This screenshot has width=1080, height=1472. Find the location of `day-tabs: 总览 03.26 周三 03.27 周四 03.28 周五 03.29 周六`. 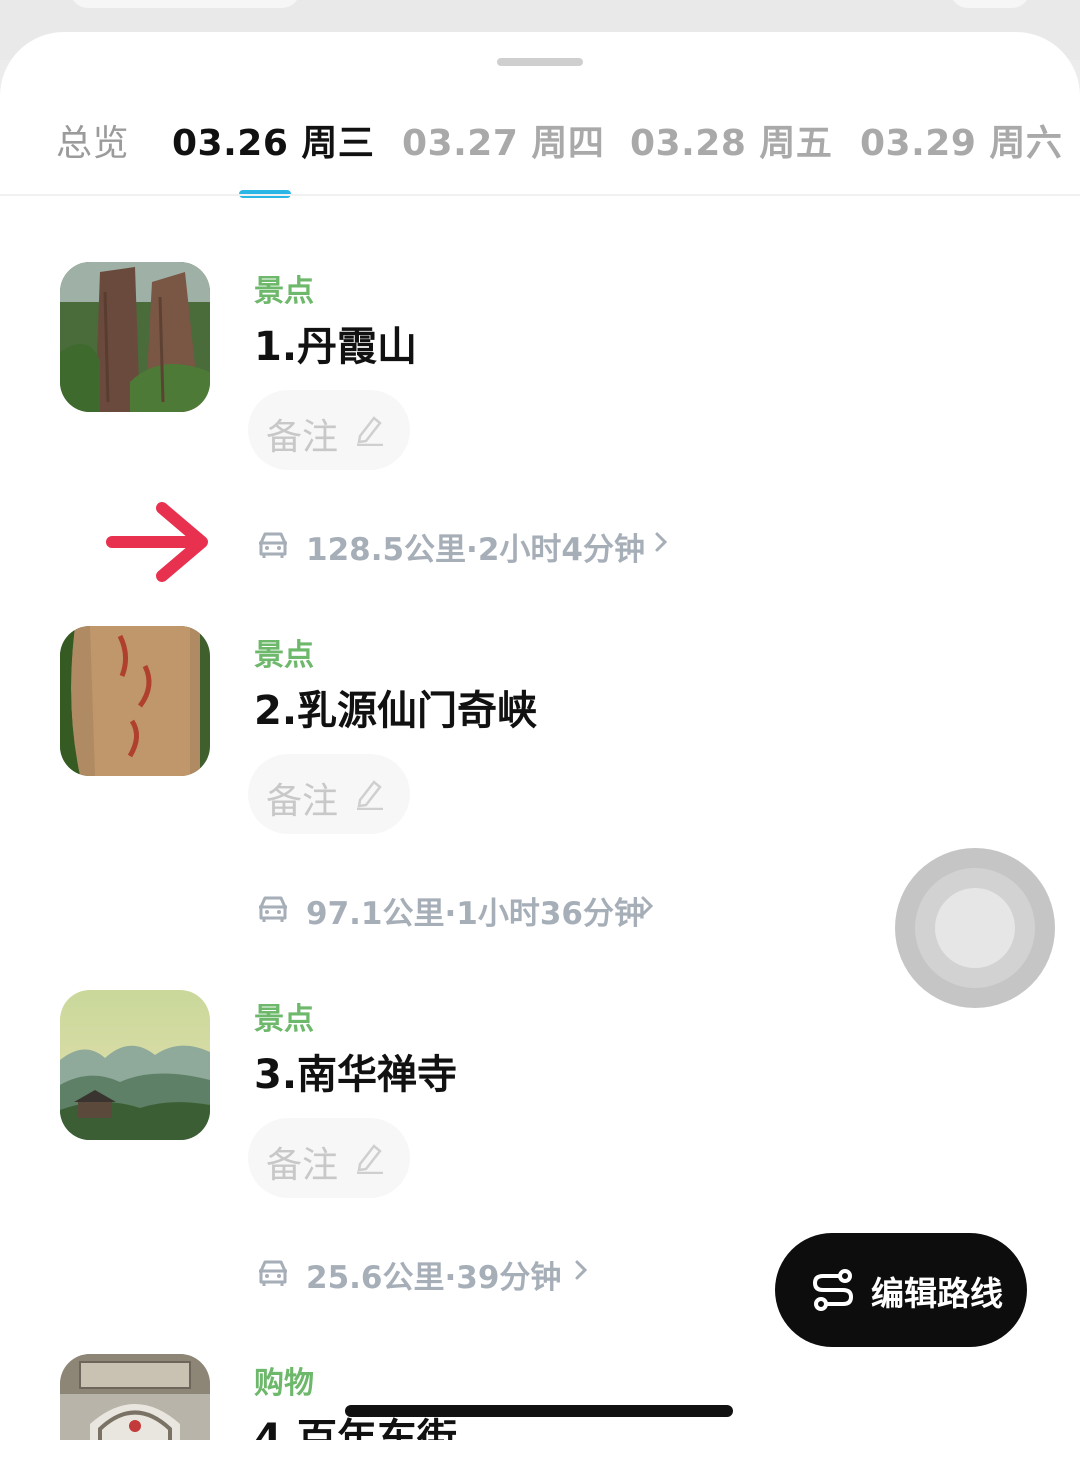

day-tabs: 总览 03.26 周三 03.27 周四 03.28 周五 03.29 周六 is located at coordinates (540, 149).